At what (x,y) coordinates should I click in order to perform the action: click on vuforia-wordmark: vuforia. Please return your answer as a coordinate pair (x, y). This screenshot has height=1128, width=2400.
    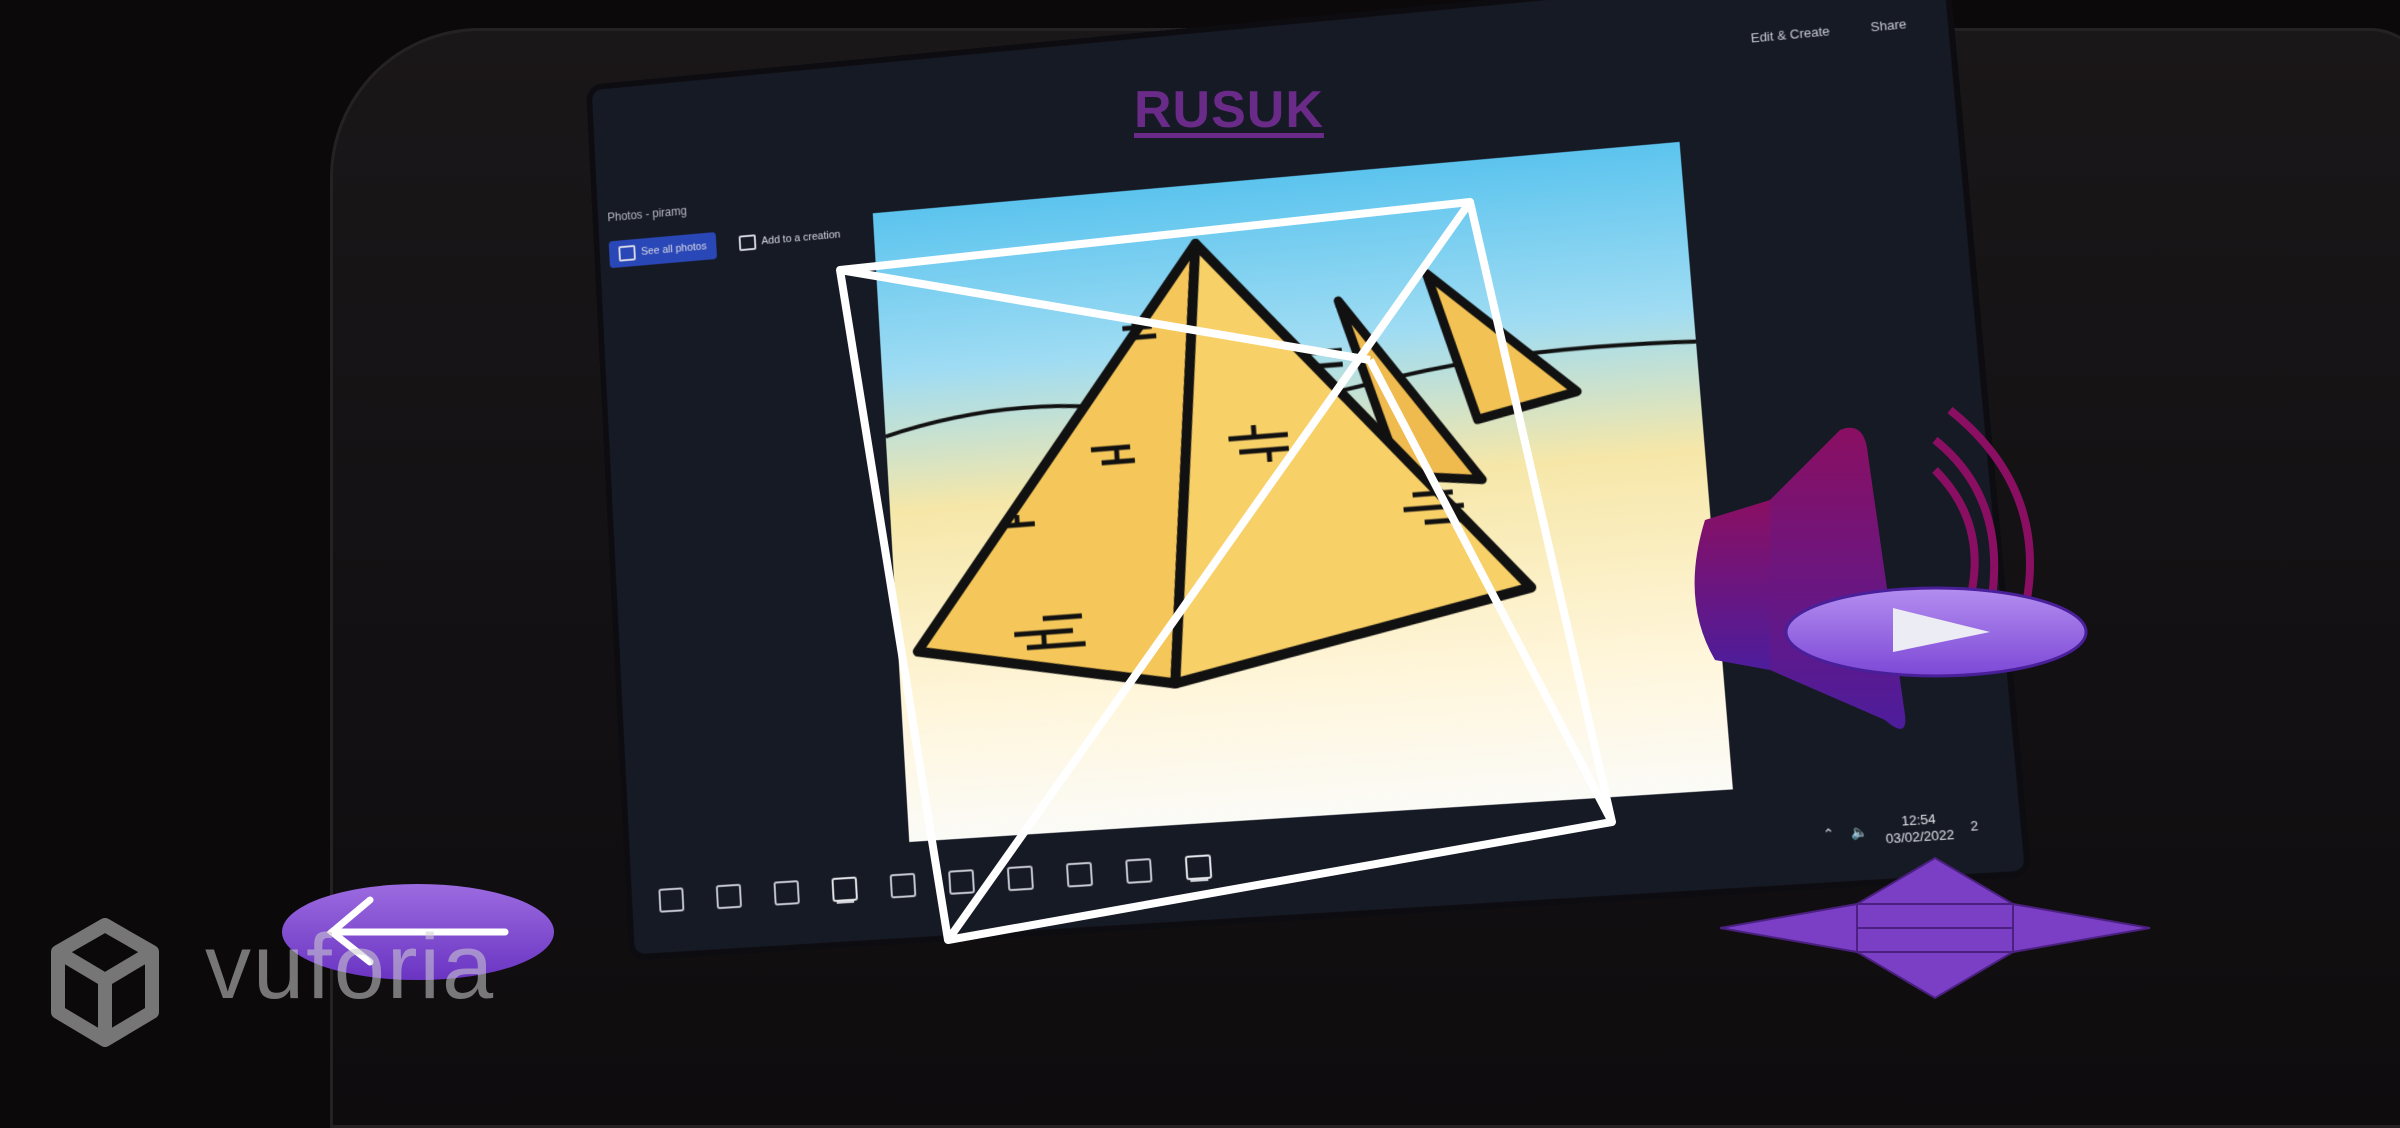
    Looking at the image, I should click on (350, 967).